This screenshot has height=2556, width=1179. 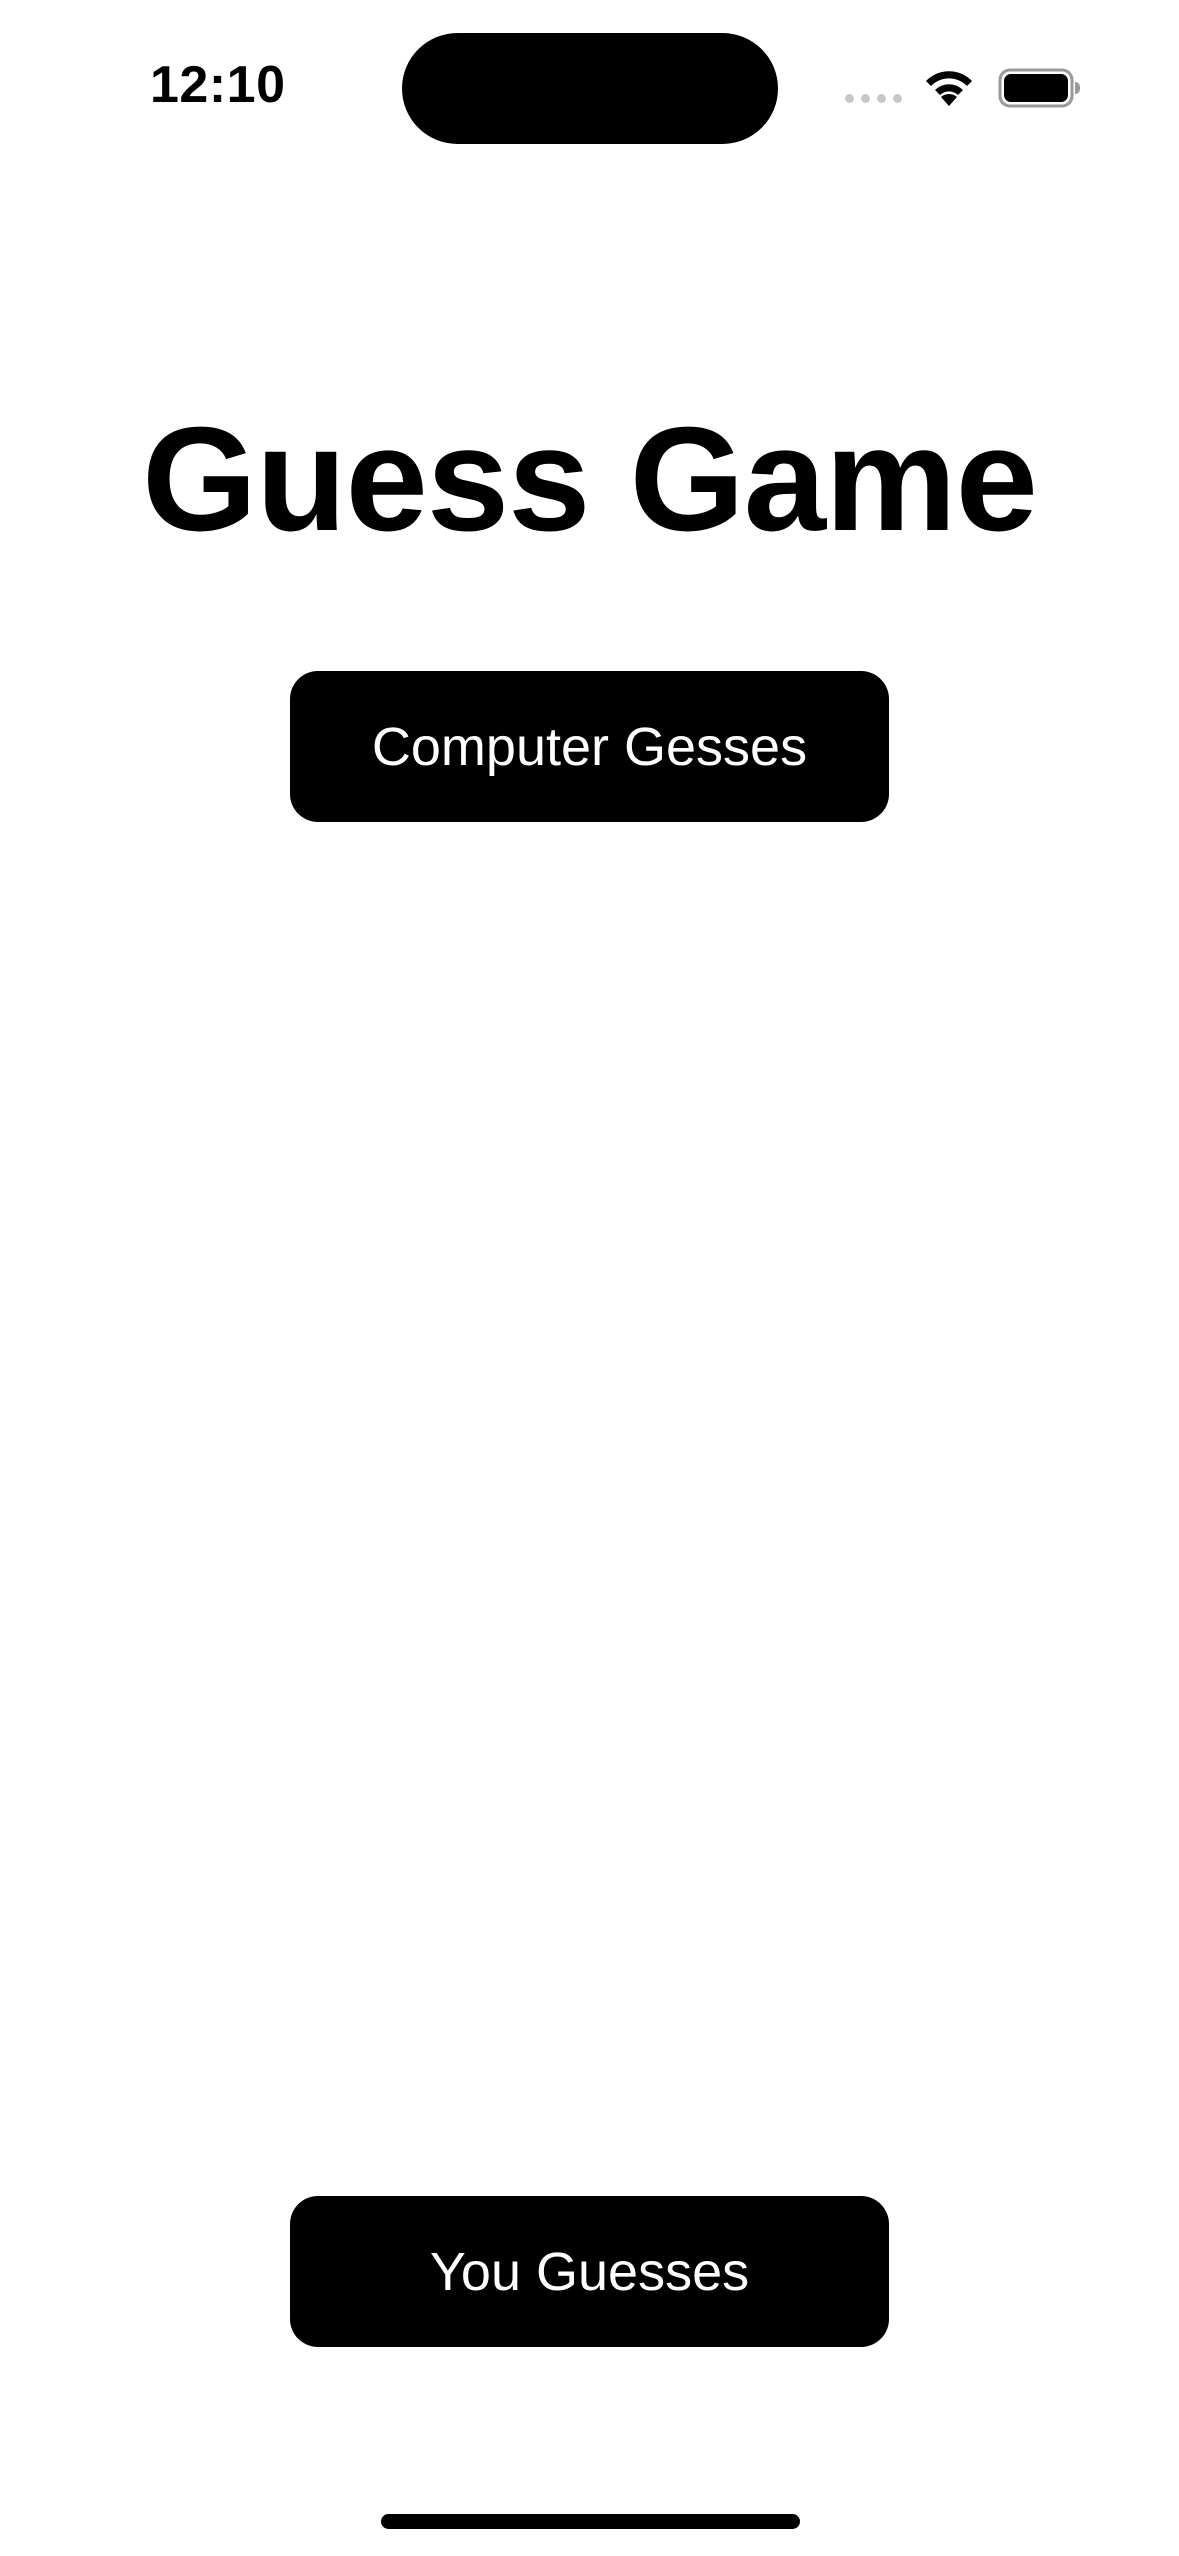 I want to click on dynamic-island, so click(x=590, y=88).